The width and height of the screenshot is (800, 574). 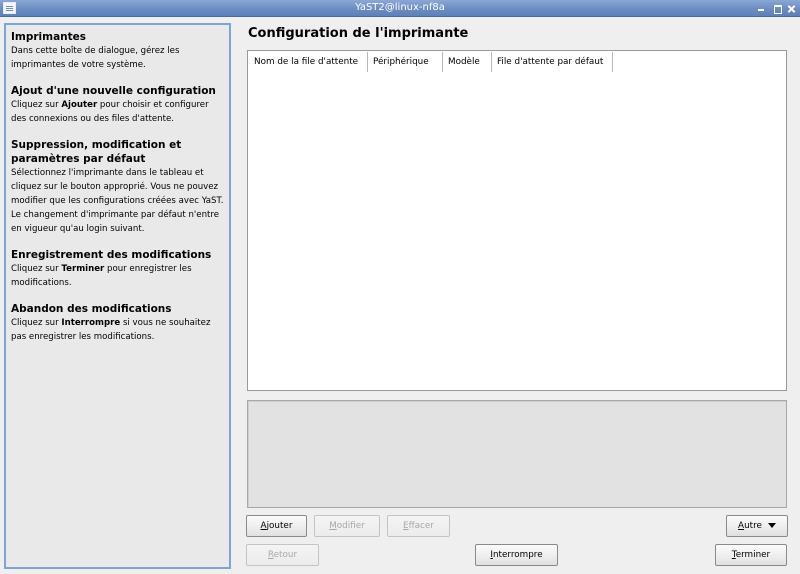 I want to click on column-header-default-queue: File d'attente par défaut, so click(x=552, y=62).